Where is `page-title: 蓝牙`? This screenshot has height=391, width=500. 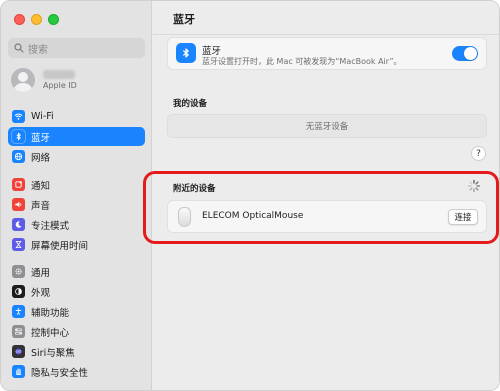
page-title: 蓝牙 is located at coordinates (184, 19).